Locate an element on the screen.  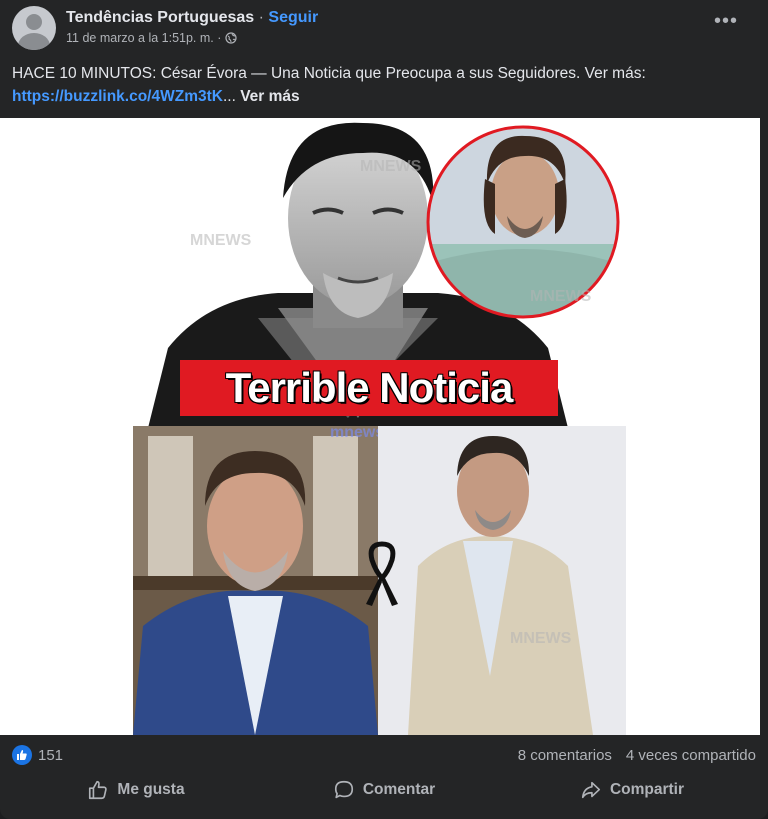
comment-button-label: Comentar is located at coordinates (399, 789).